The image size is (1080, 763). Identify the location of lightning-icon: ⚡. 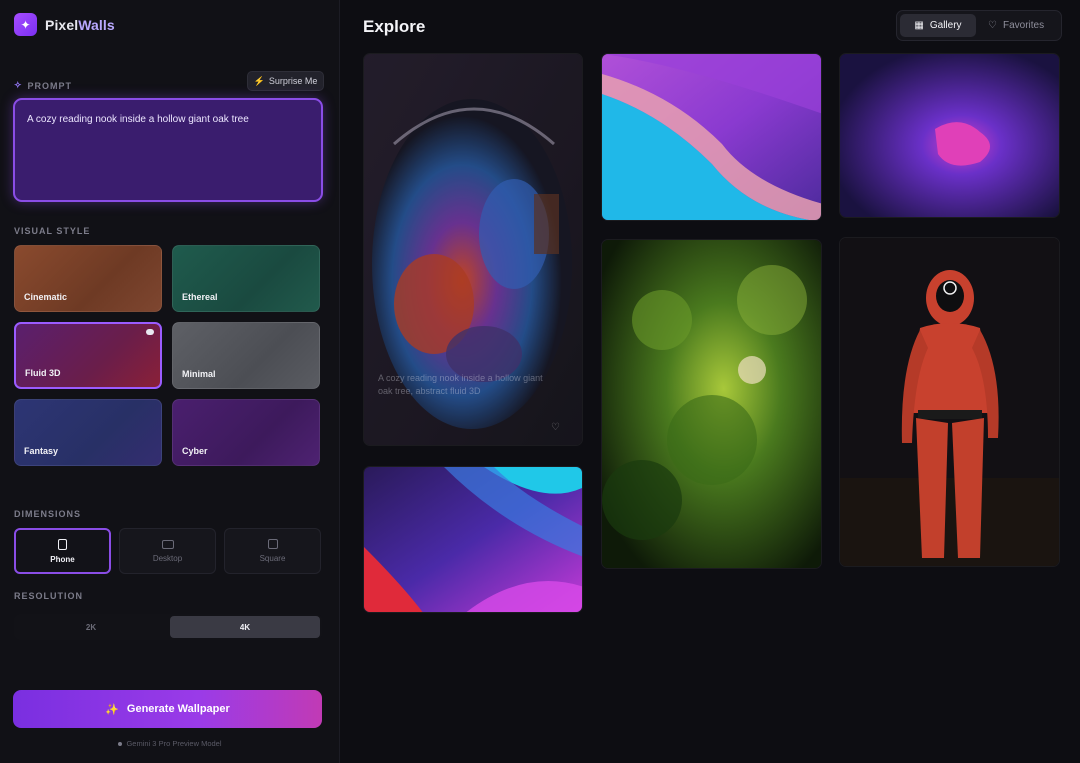
(259, 80).